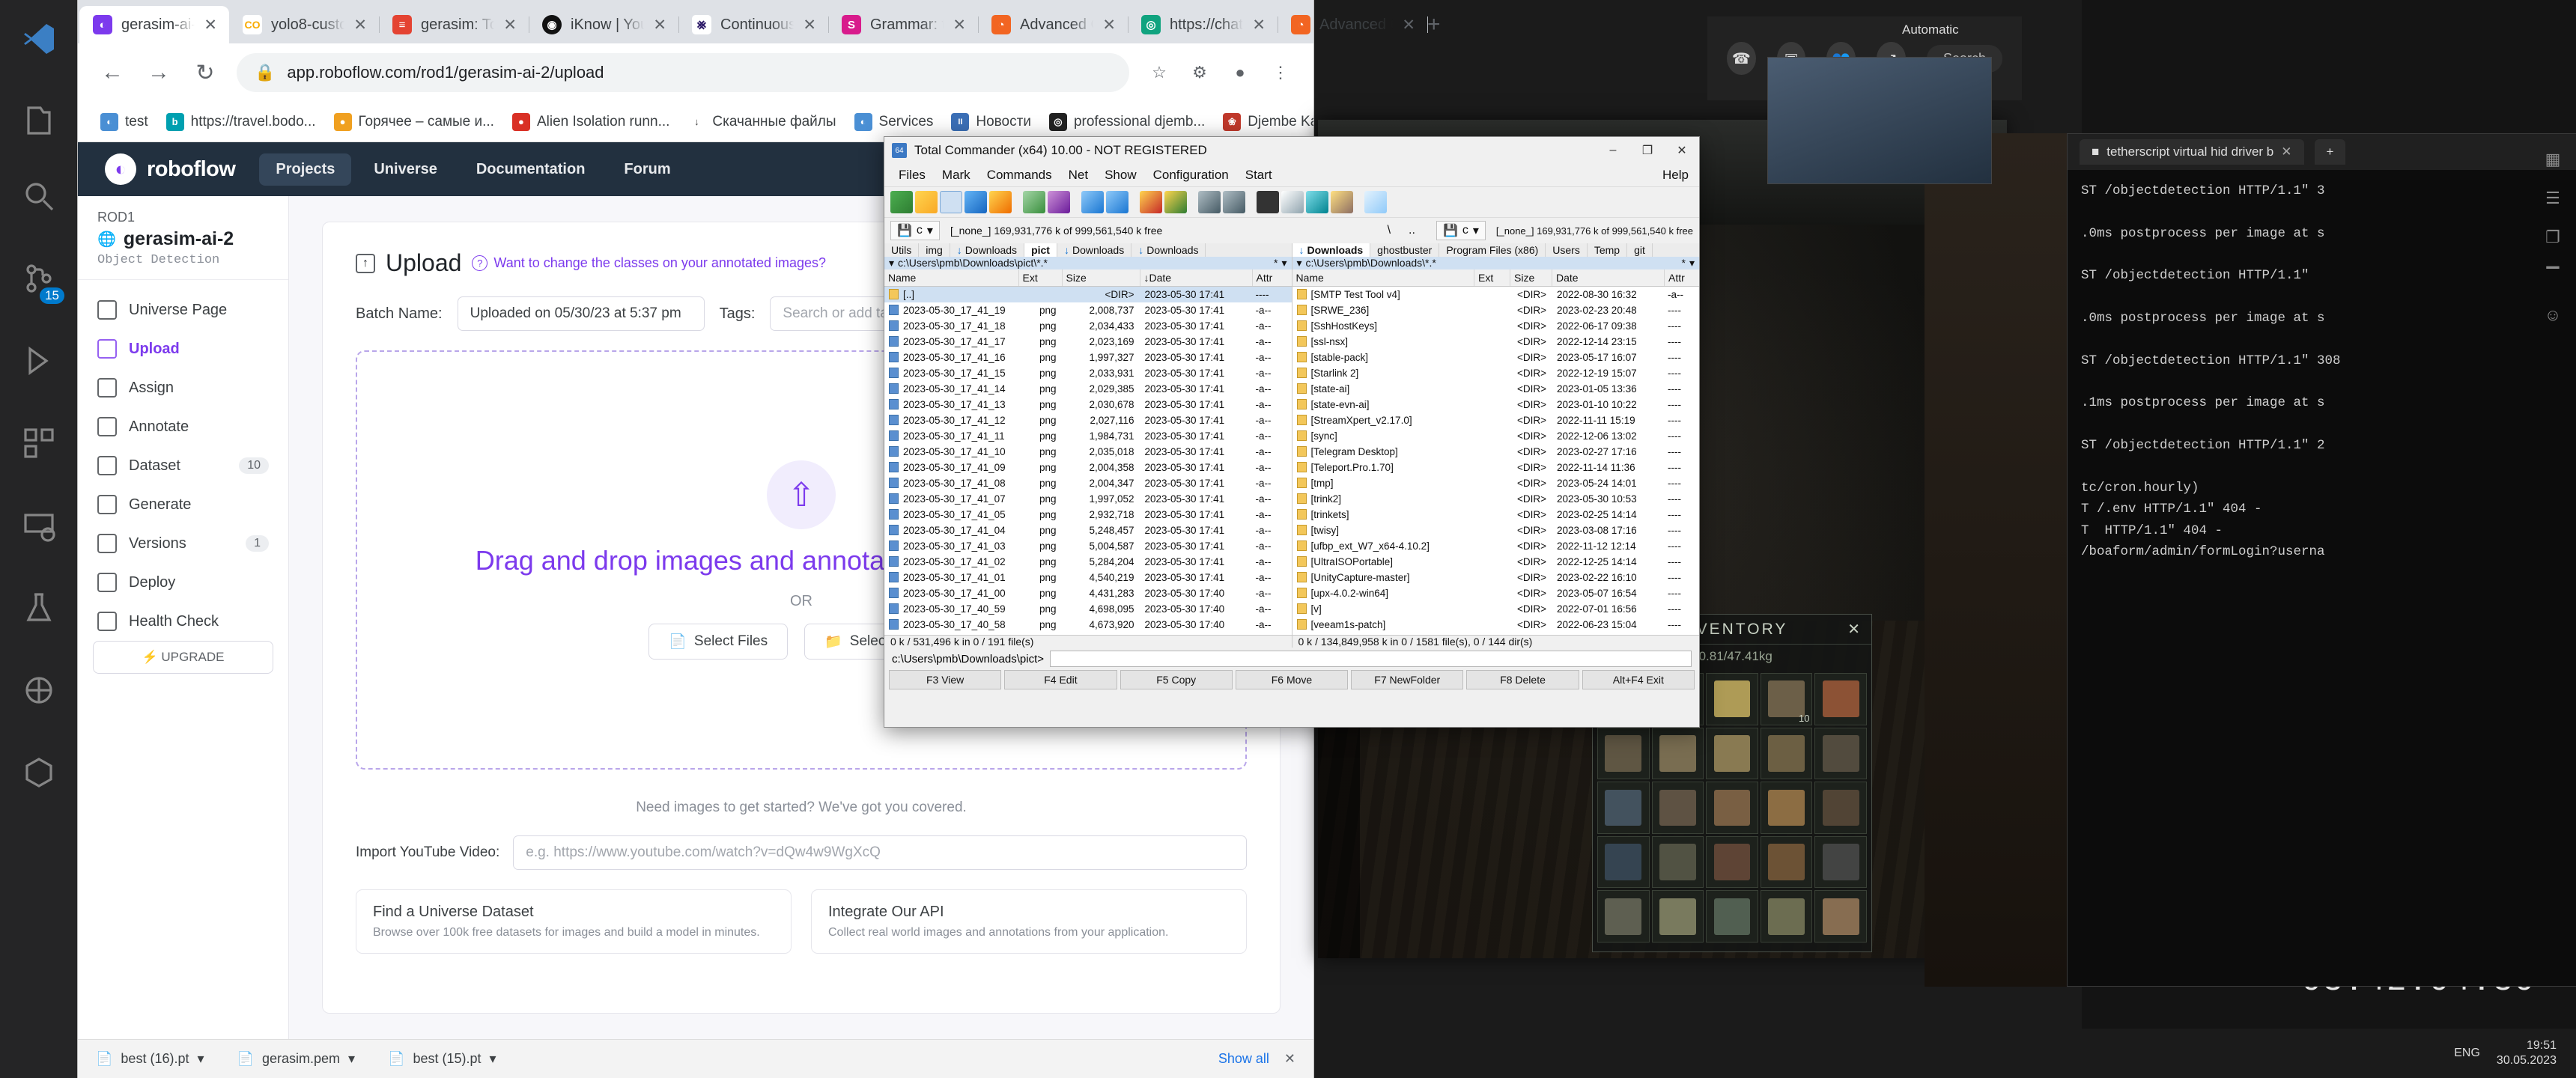  I want to click on toolbar-icons: ☆ ⚙ ● ⋮, so click(1220, 72).